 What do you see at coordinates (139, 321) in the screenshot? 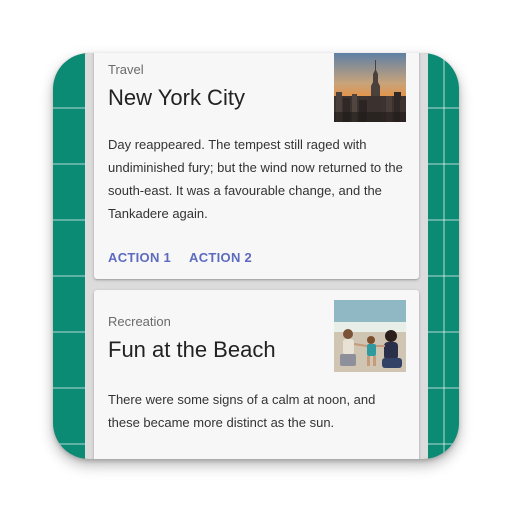
I see `card-category: Recreation` at bounding box center [139, 321].